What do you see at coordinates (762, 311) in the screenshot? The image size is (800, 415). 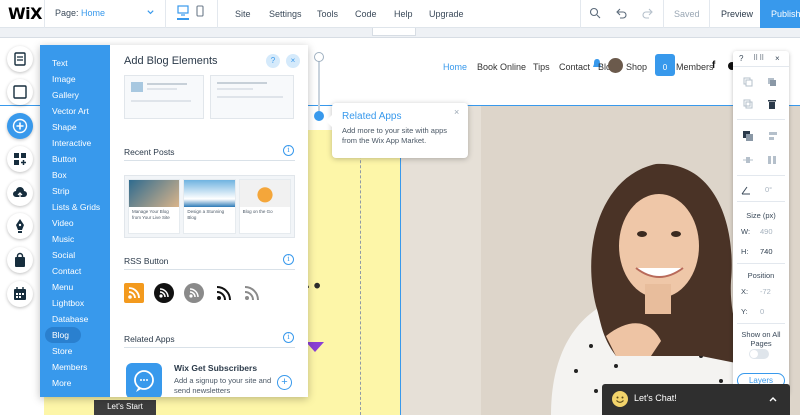 I see `y-field: 0` at bounding box center [762, 311].